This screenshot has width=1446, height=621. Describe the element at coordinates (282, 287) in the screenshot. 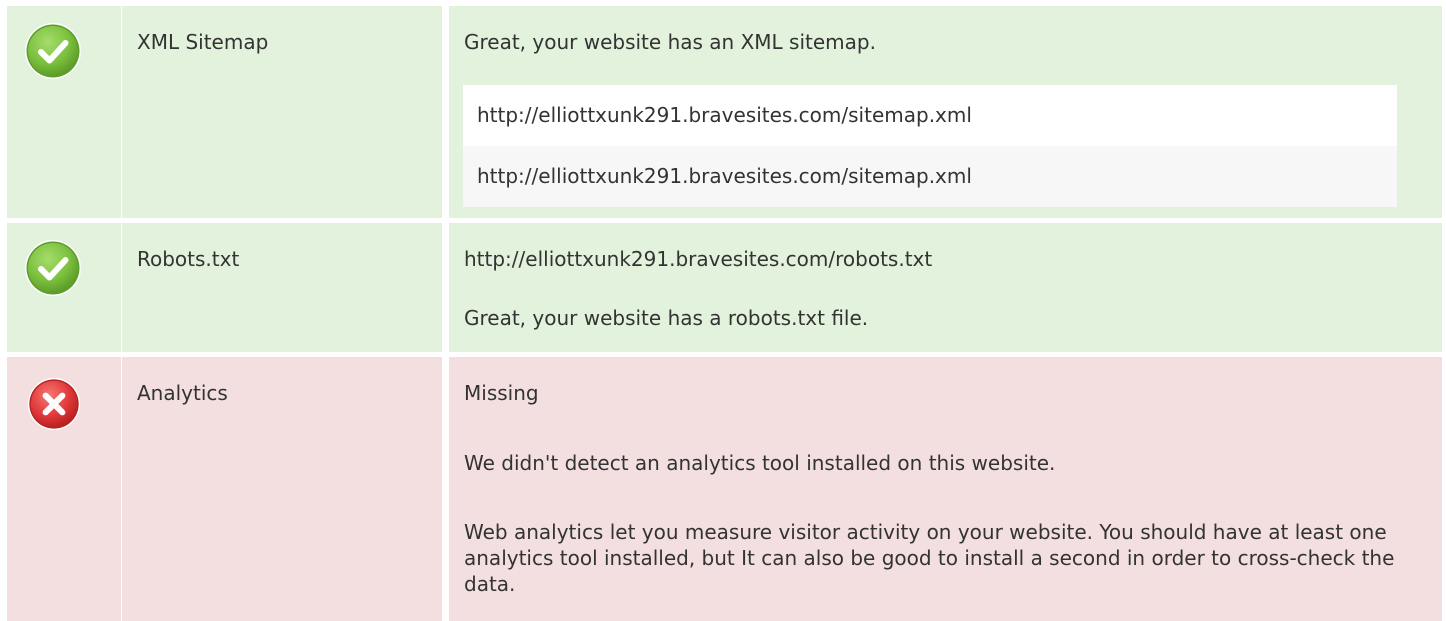

I see `label-cell: Robots.txt` at that location.